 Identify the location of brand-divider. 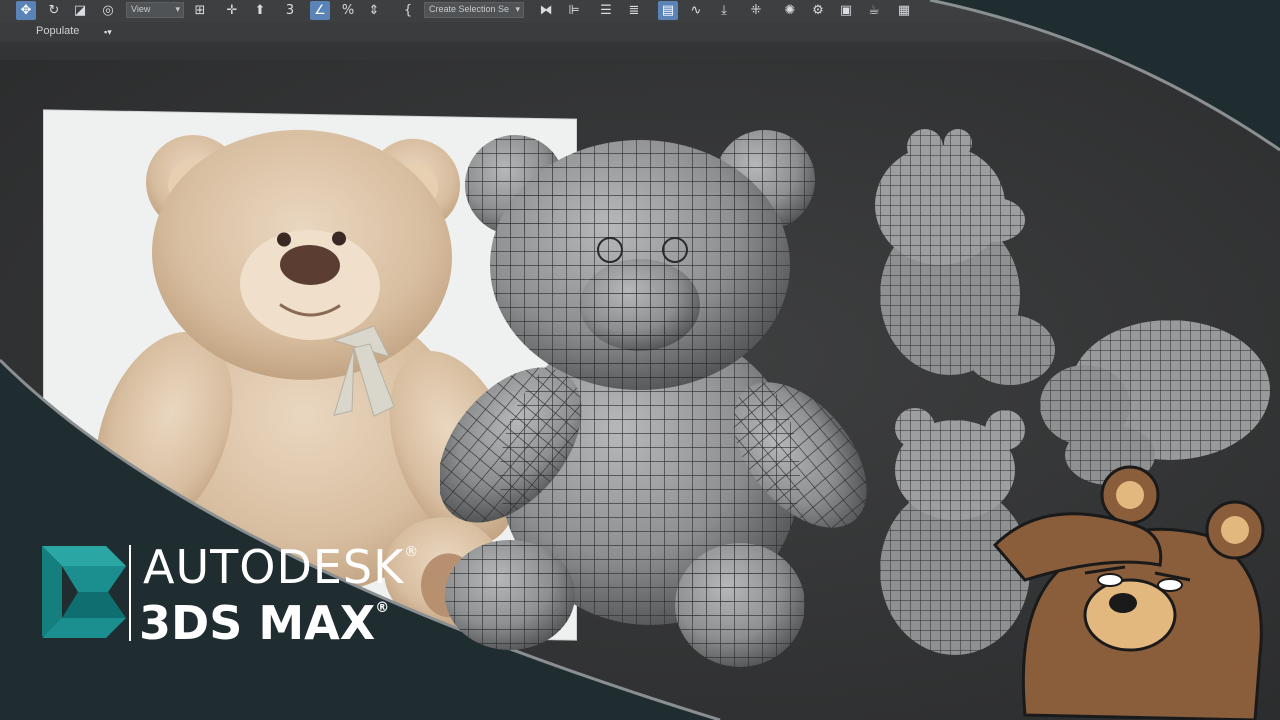
(130, 593).